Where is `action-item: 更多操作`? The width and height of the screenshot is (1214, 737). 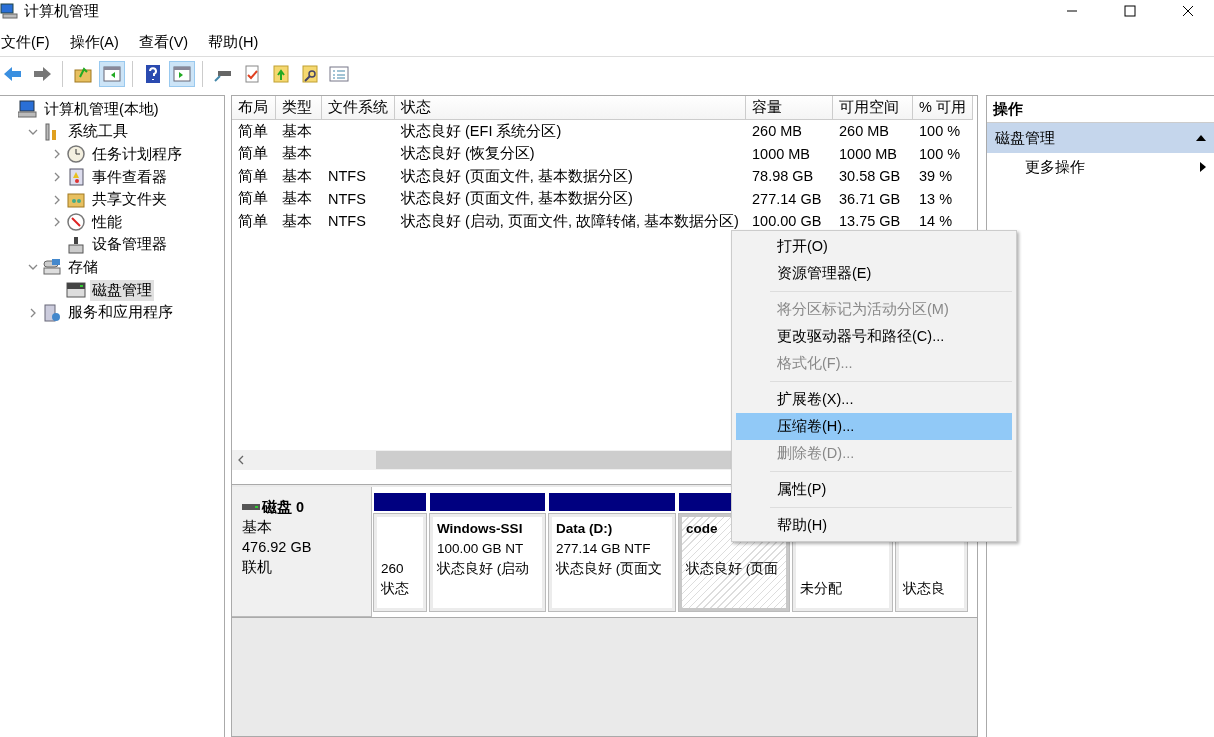
action-item: 更多操作 is located at coordinates (1100, 167).